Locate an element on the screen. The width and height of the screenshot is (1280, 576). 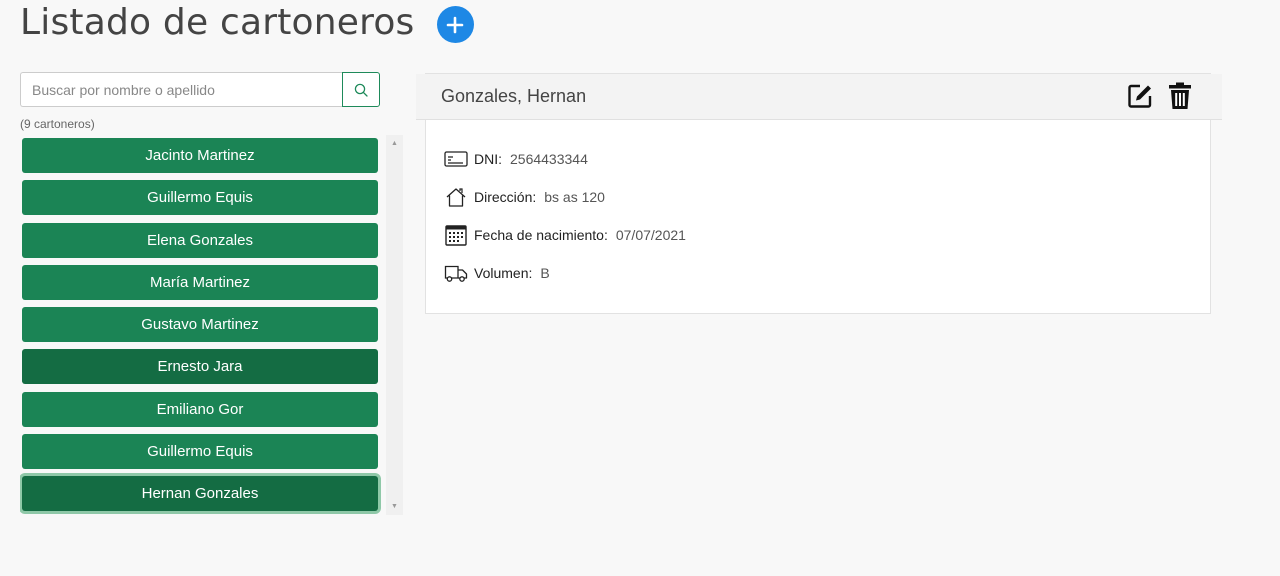
edit-icon is located at coordinates (1140, 96).